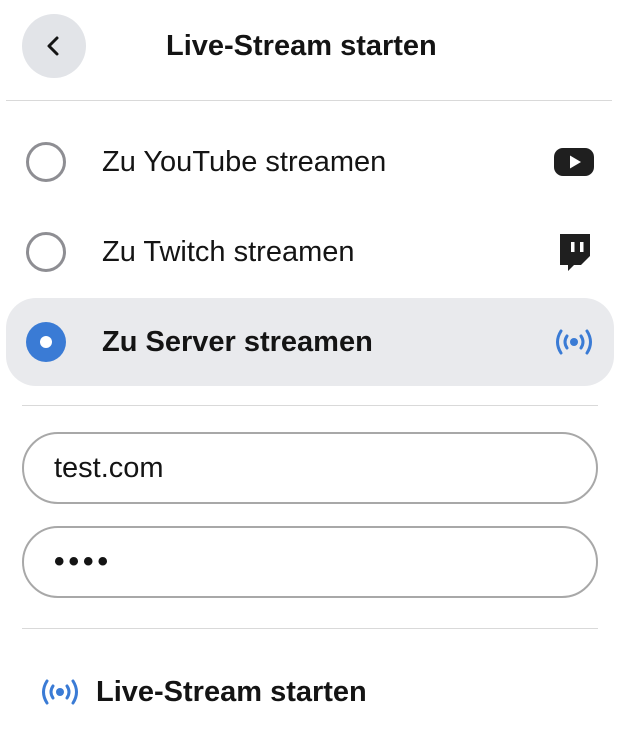 This screenshot has width=618, height=734. What do you see at coordinates (574, 252) in the screenshot?
I see `twitch-icon` at bounding box center [574, 252].